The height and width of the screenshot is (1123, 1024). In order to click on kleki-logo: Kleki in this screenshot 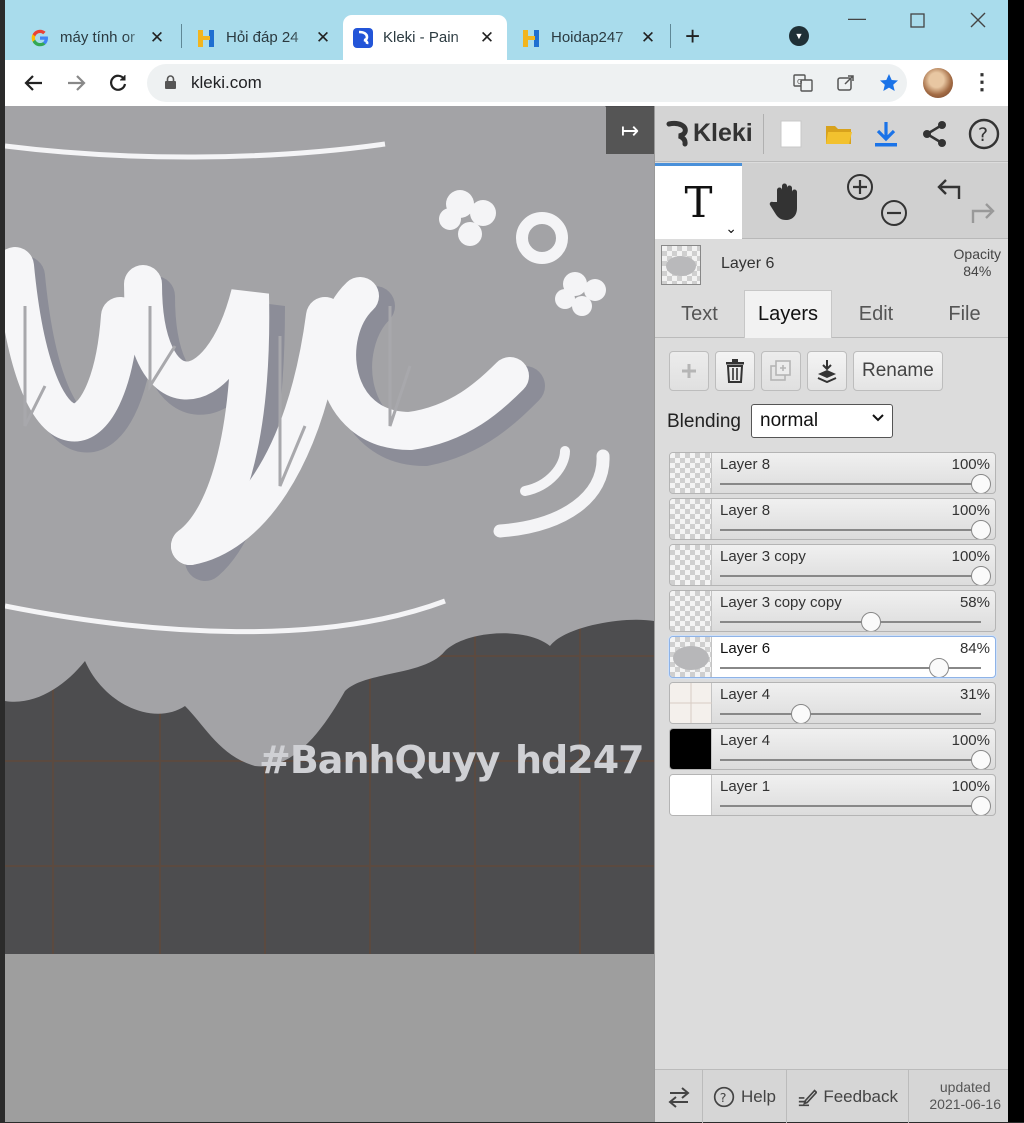, I will do `click(709, 133)`.